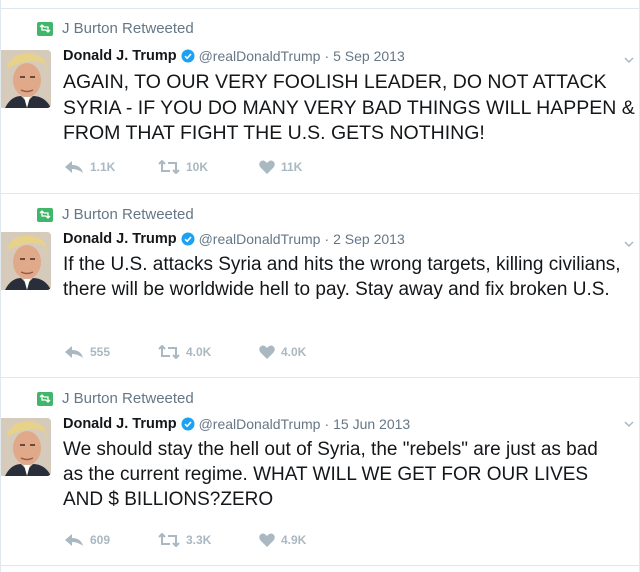 This screenshot has height=572, width=640. What do you see at coordinates (294, 540) in the screenshot?
I see `like-count: 4.9K` at bounding box center [294, 540].